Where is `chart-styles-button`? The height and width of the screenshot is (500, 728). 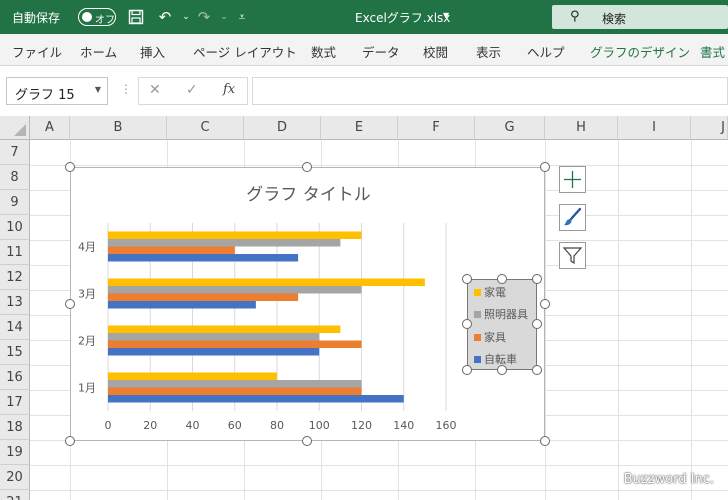
chart-styles-button is located at coordinates (572, 217).